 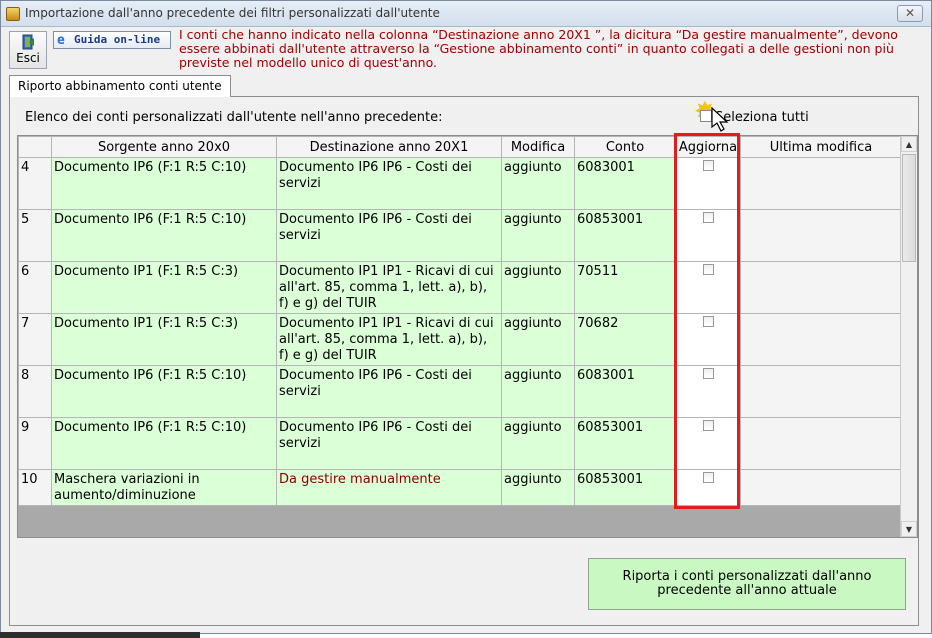 I want to click on close-button: ✕, so click(x=910, y=13).